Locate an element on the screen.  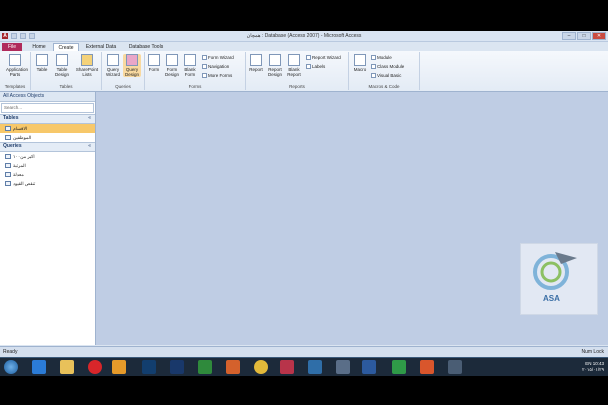
query-design-button: Query Design is located at coordinates (132, 65).